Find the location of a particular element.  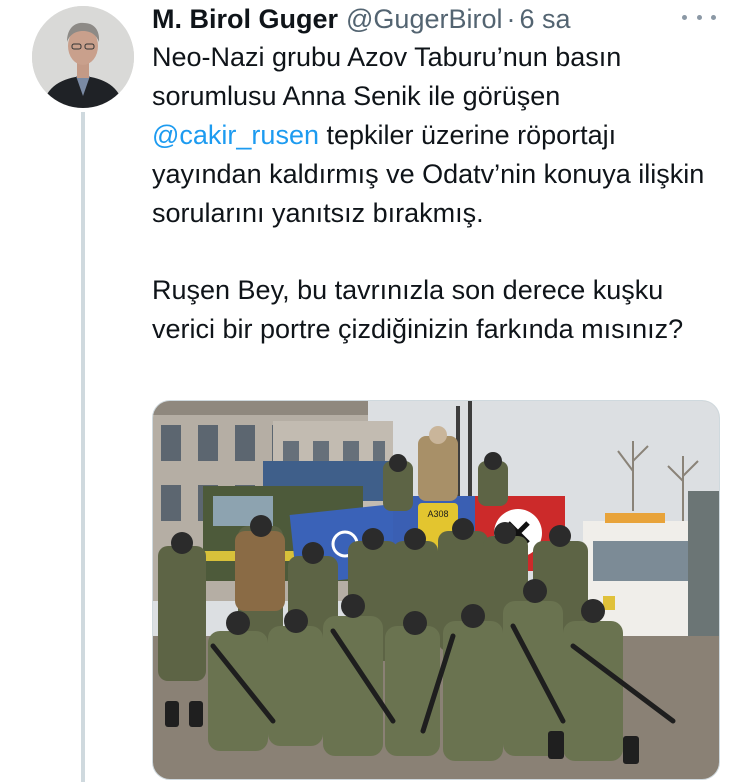

author-avatar is located at coordinates (83, 57).